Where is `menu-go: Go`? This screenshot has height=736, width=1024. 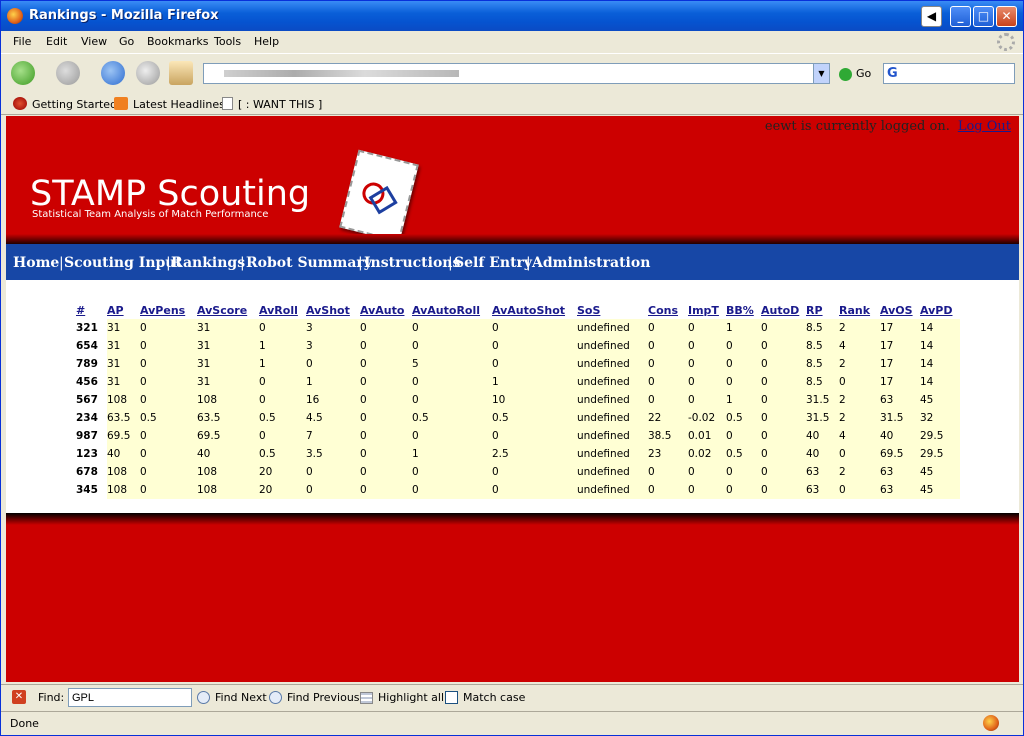 menu-go: Go is located at coordinates (126, 41).